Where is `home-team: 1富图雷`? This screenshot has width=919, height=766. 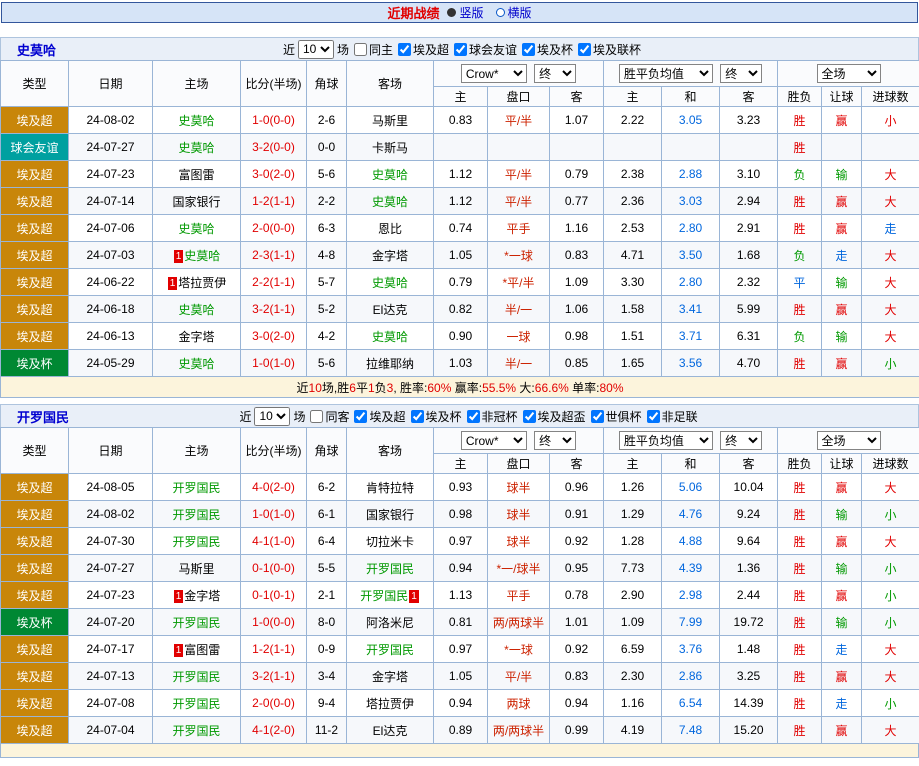
home-team: 1富图雷 is located at coordinates (197, 649).